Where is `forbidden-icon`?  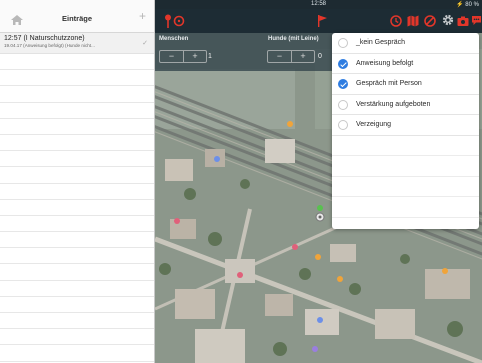
forbidden-icon is located at coordinates (430, 23).